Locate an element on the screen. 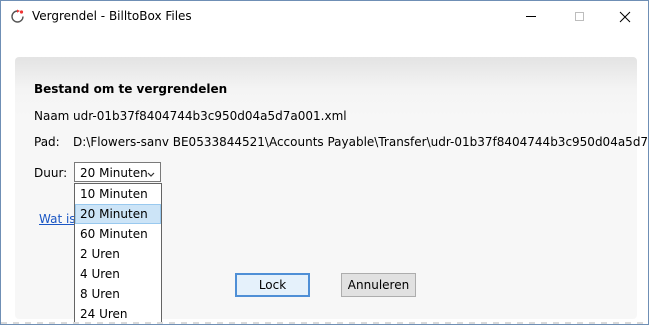 Image resolution: width=649 pixels, height=325 pixels. duur-label: Duur: is located at coordinates (51, 173).